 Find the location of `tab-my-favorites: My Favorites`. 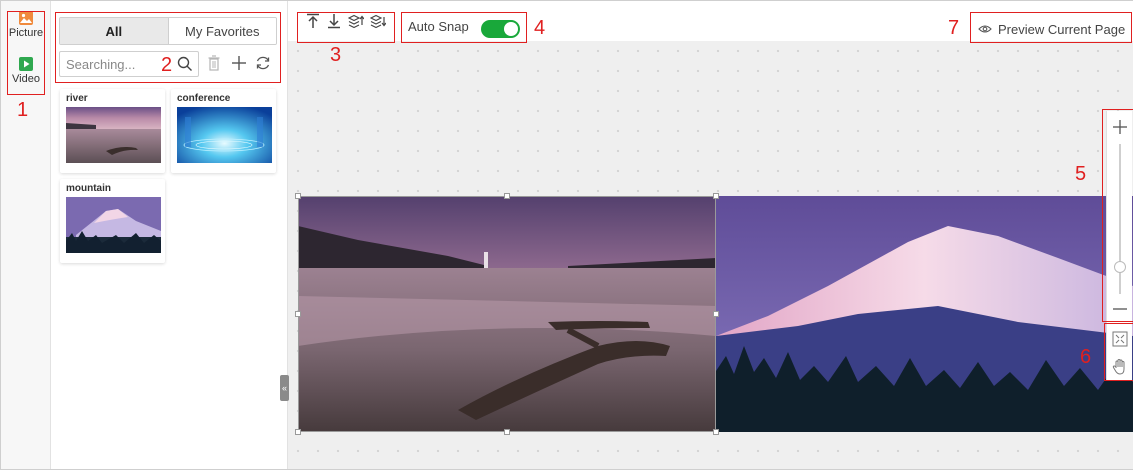

tab-my-favorites: My Favorites is located at coordinates (221, 31).